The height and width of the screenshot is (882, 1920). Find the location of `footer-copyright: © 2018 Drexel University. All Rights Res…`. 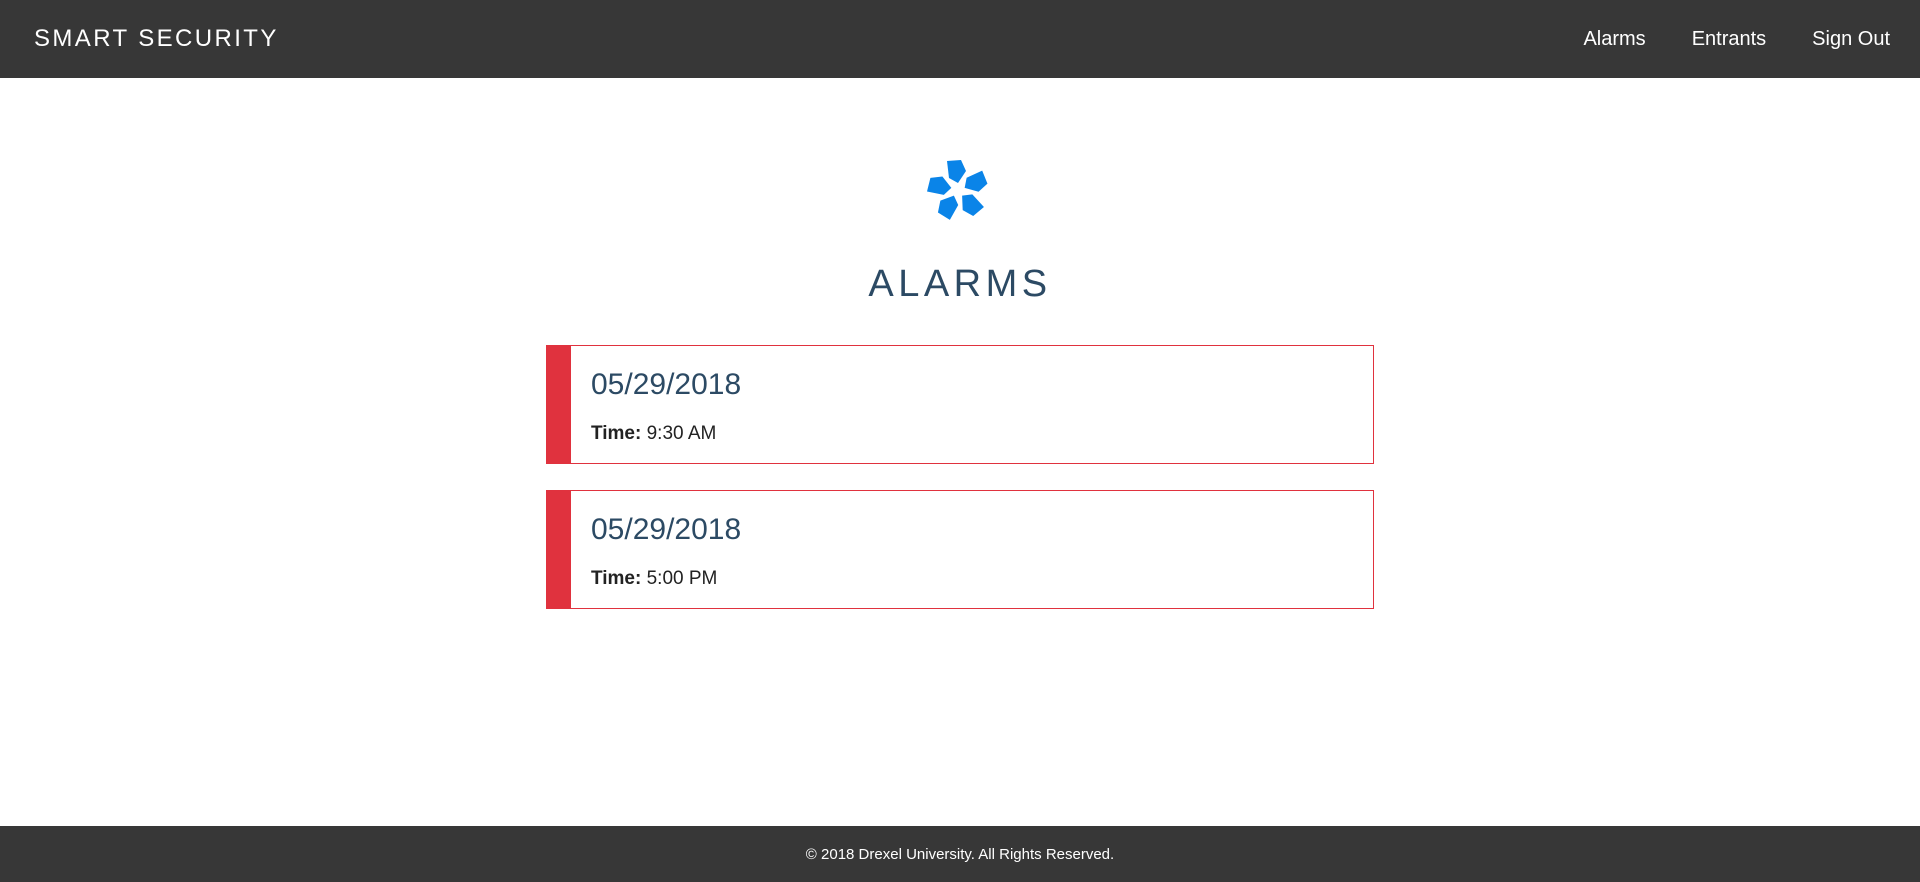

footer-copyright: © 2018 Drexel University. All Rights Res… is located at coordinates (960, 854).